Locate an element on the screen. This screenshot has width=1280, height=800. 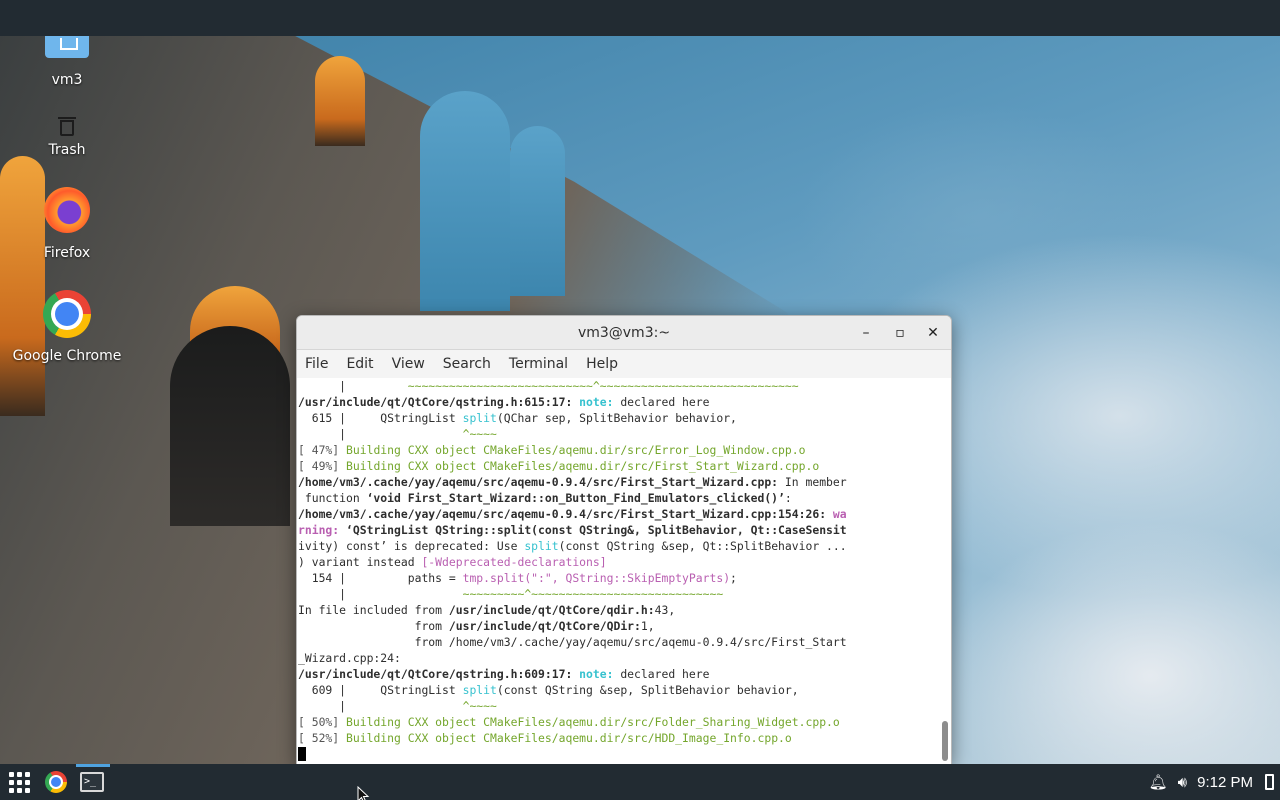
scrollbar-thumb is located at coordinates (945, 741).